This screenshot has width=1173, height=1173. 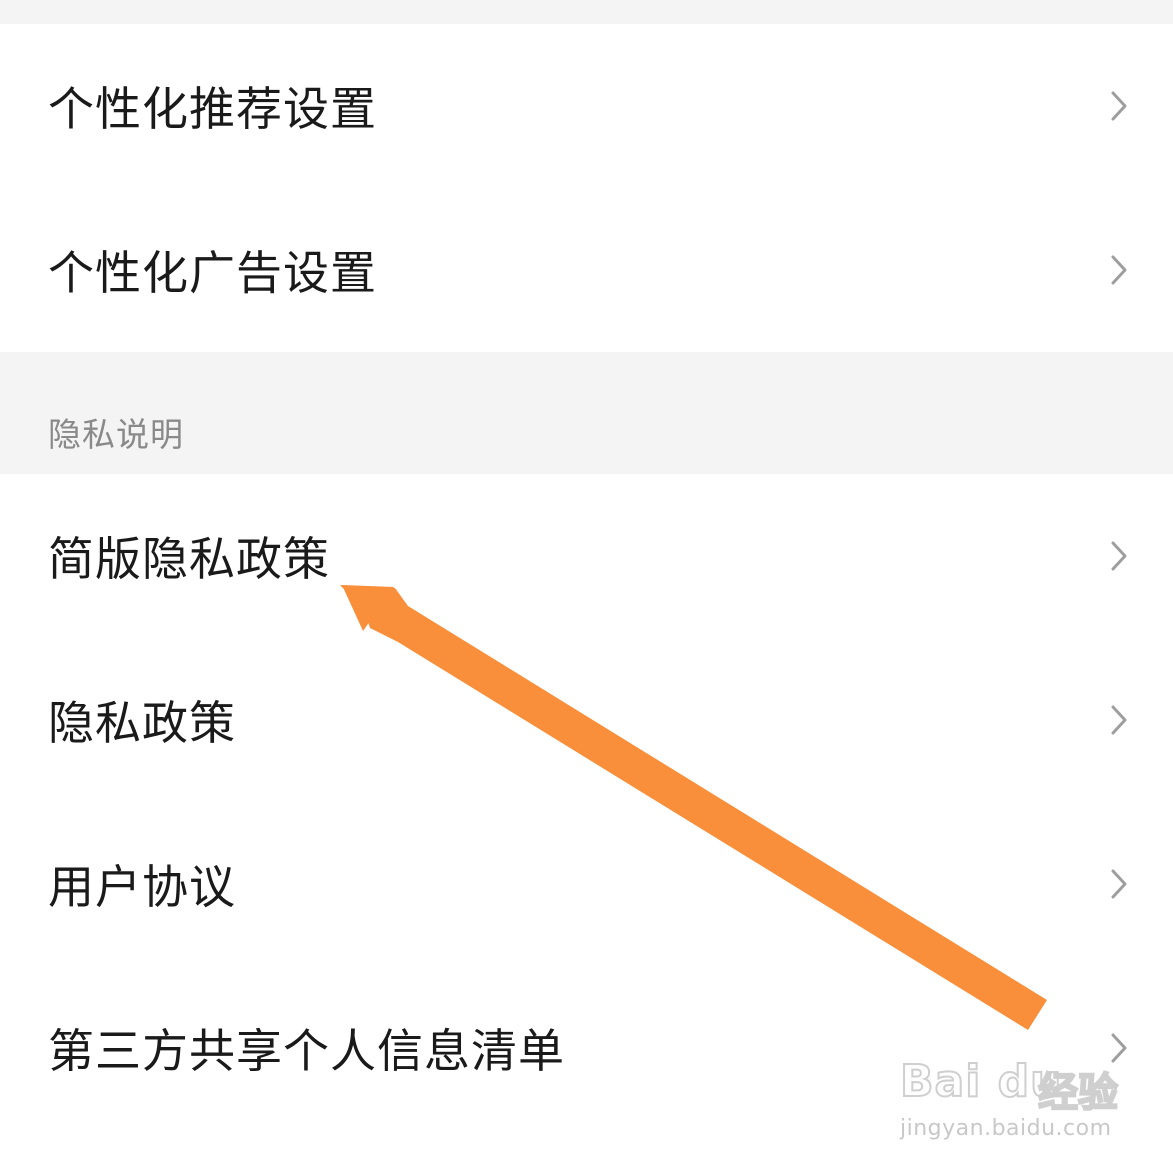 I want to click on user-agreement-row: 用户协议, so click(x=586, y=884).